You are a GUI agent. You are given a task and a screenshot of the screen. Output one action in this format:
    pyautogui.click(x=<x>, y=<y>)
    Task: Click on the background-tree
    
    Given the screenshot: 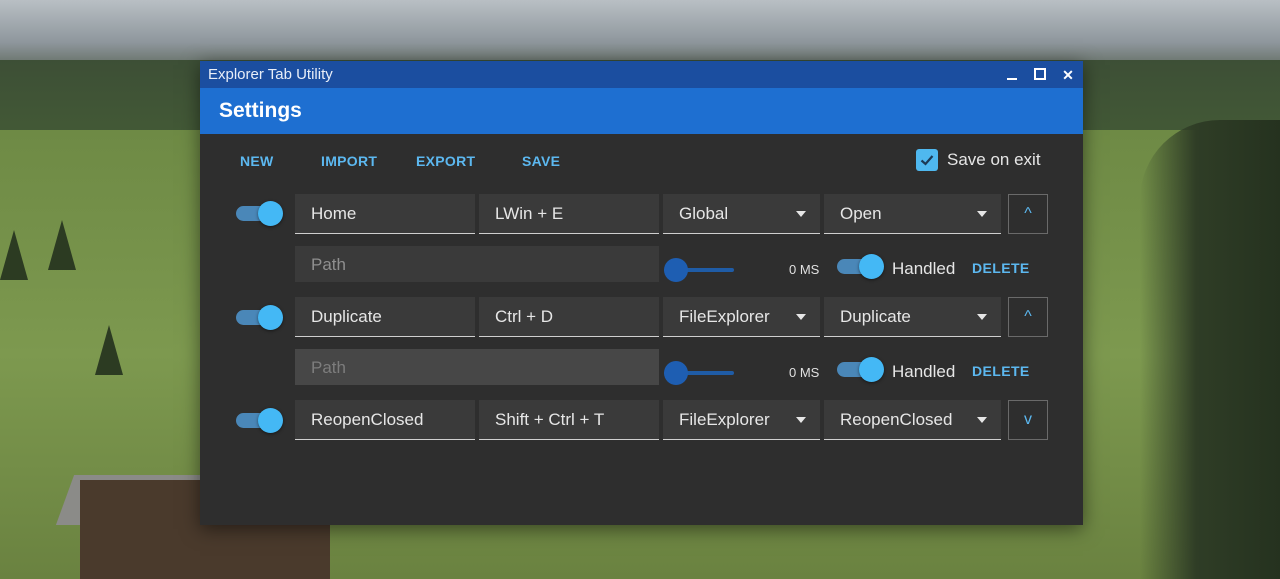 What is the action you would take?
    pyautogui.click(x=1210, y=349)
    